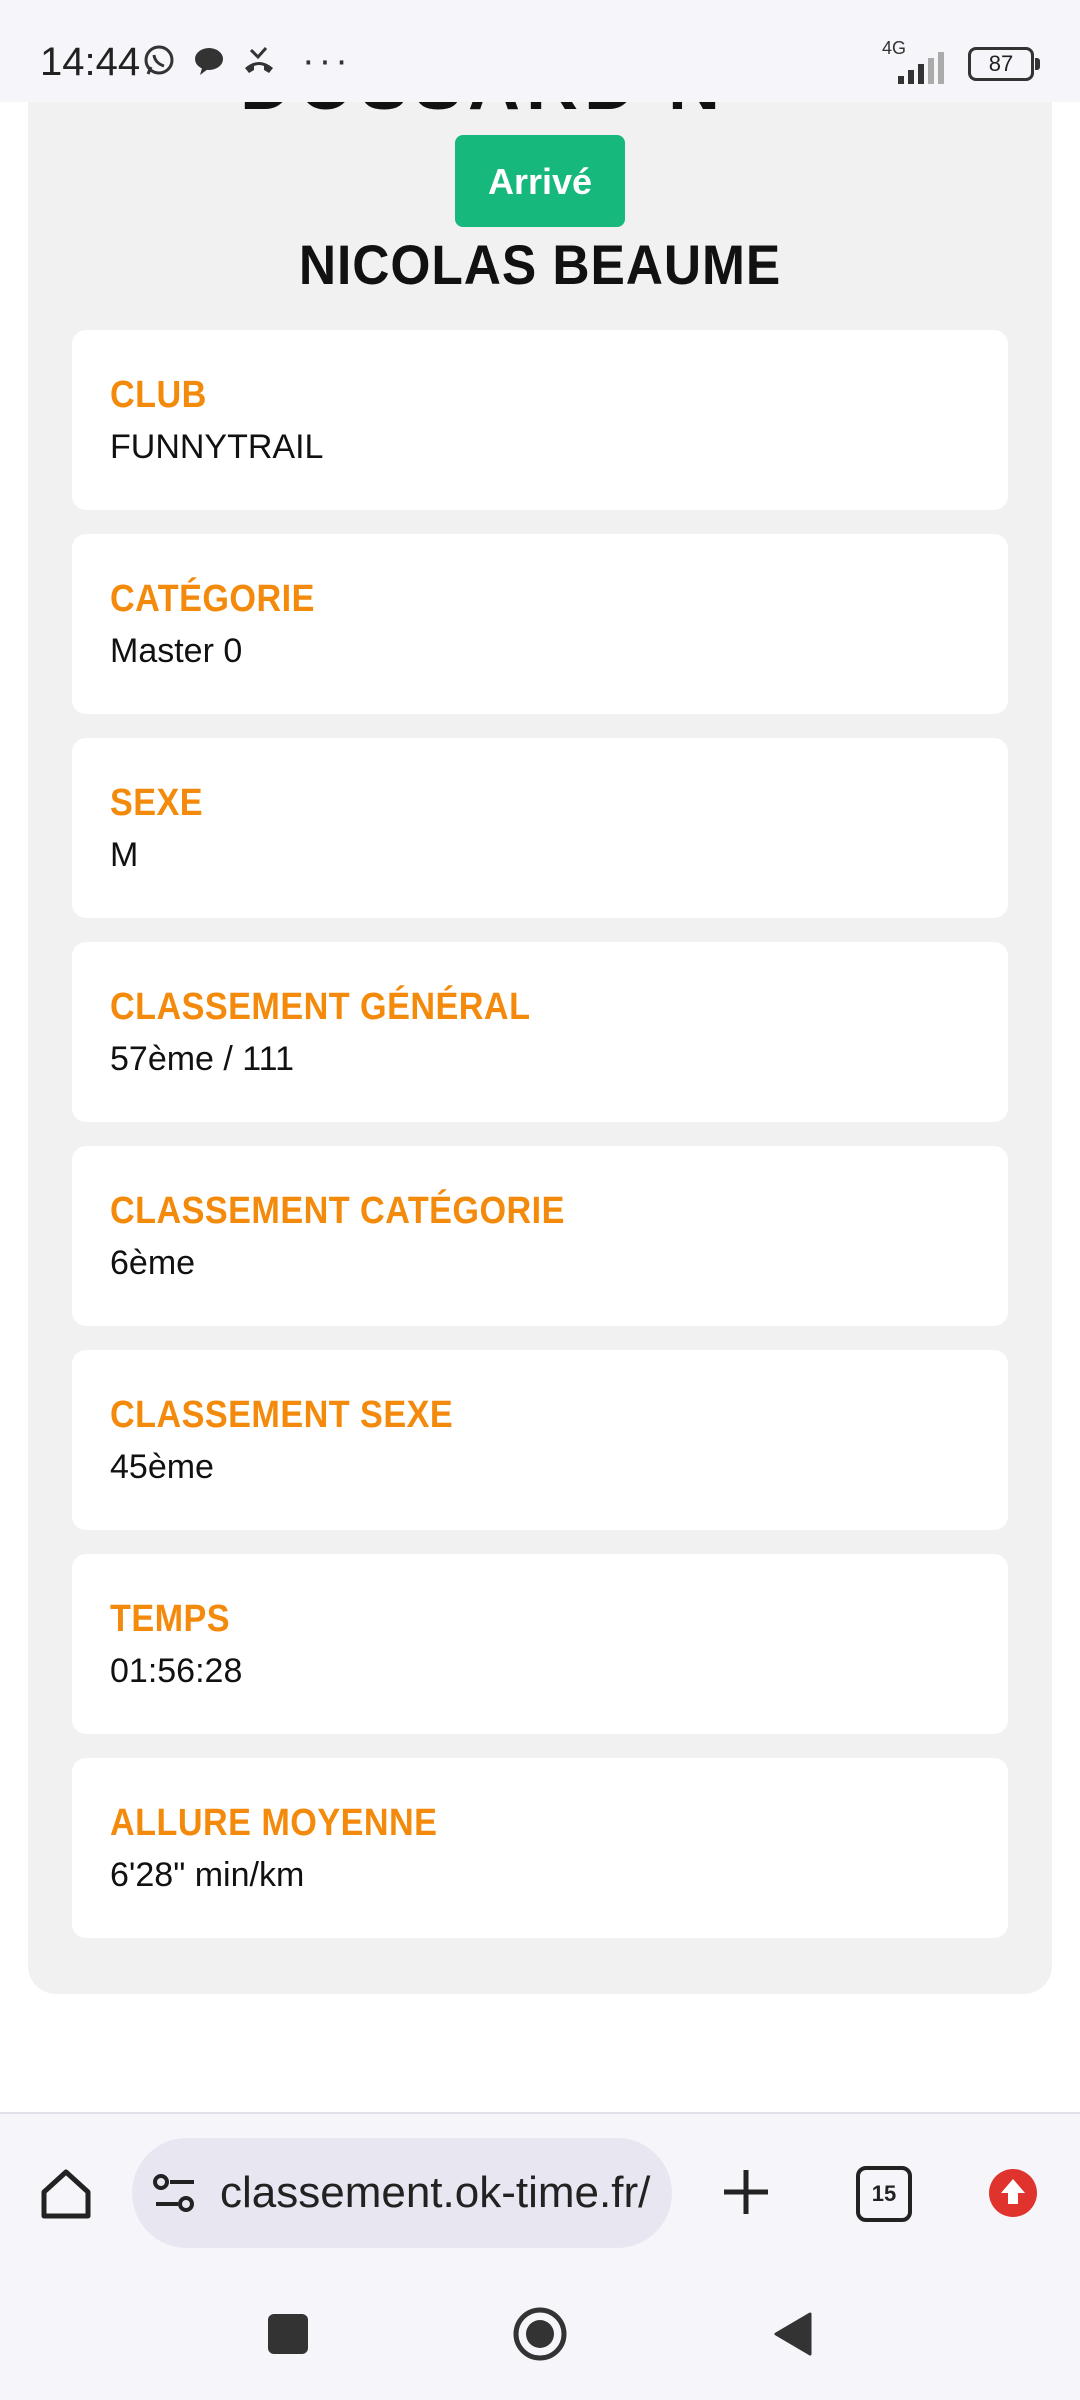  Describe the element at coordinates (435, 2192) in the screenshot. I see `url-text: classement.ok-time.fr/` at that location.